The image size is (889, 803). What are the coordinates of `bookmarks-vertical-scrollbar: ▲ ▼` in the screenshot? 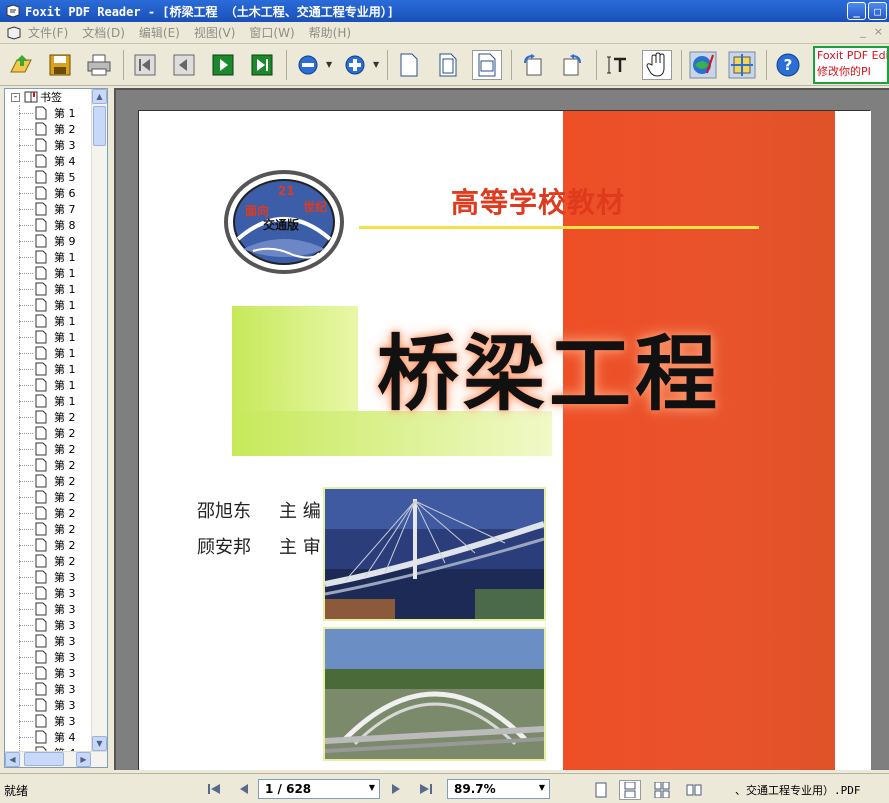 It's located at (99, 420).